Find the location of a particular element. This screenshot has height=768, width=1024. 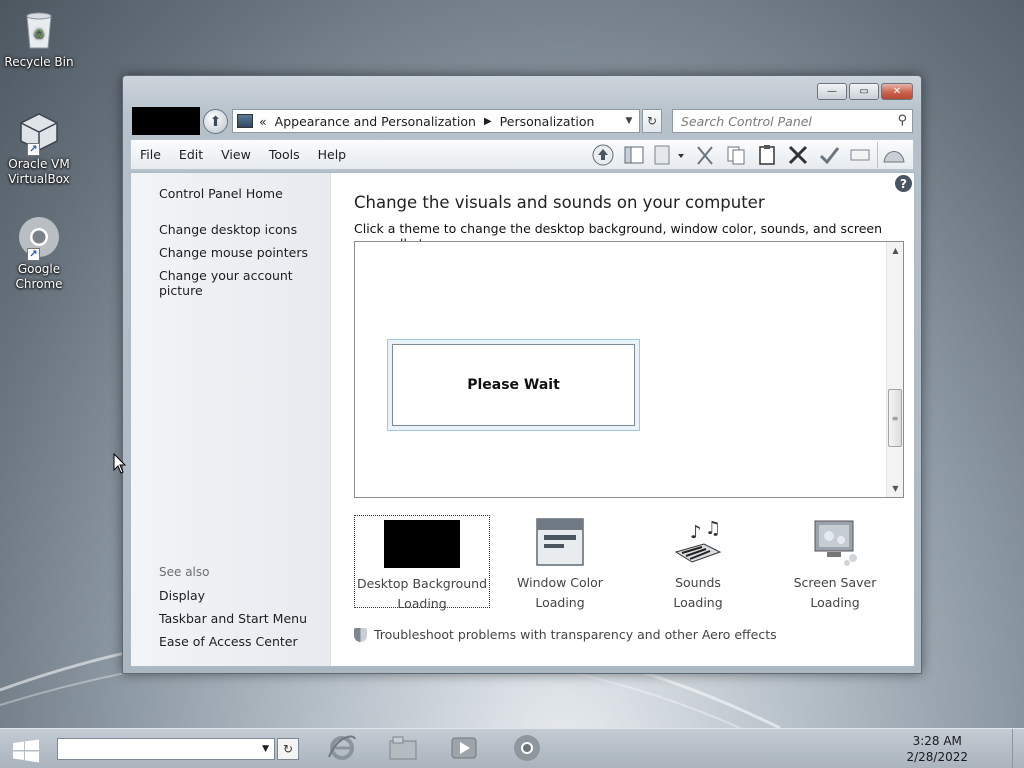

back-forward-buttons is located at coordinates (166, 121).